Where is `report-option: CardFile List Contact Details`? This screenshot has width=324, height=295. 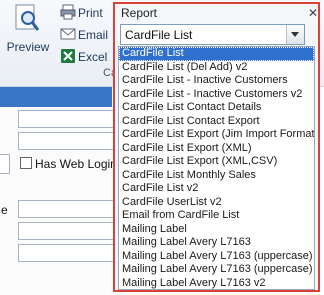 report-option: CardFile List Contact Details is located at coordinates (216, 108).